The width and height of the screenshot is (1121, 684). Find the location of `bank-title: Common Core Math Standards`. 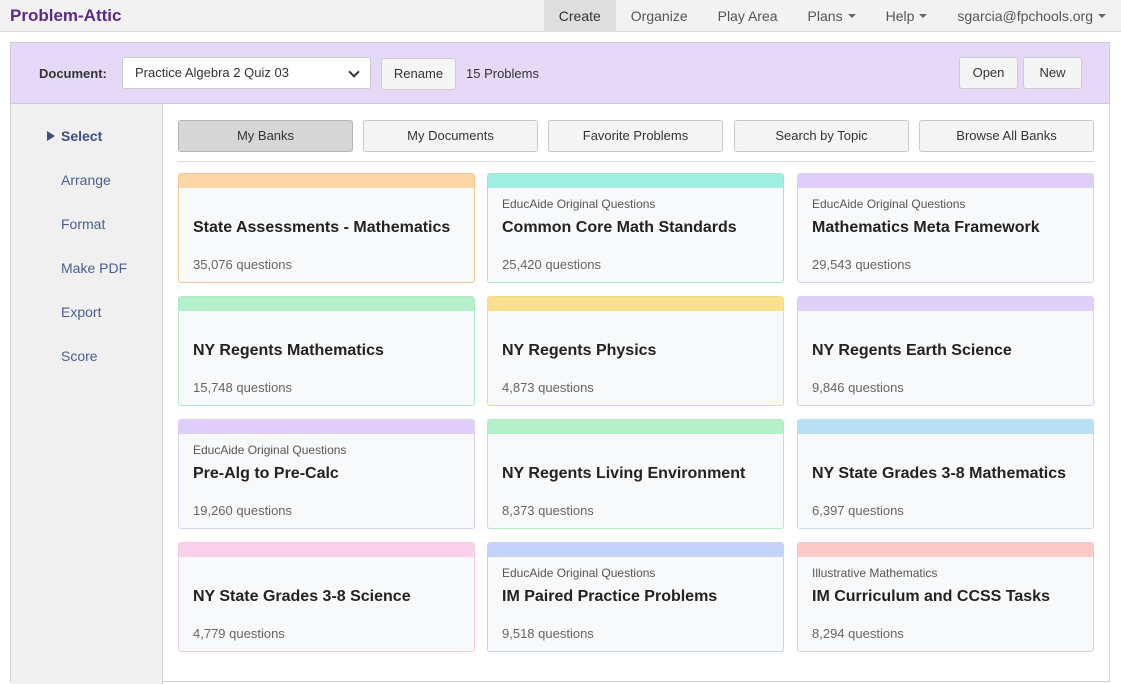

bank-title: Common Core Math Standards is located at coordinates (619, 227).